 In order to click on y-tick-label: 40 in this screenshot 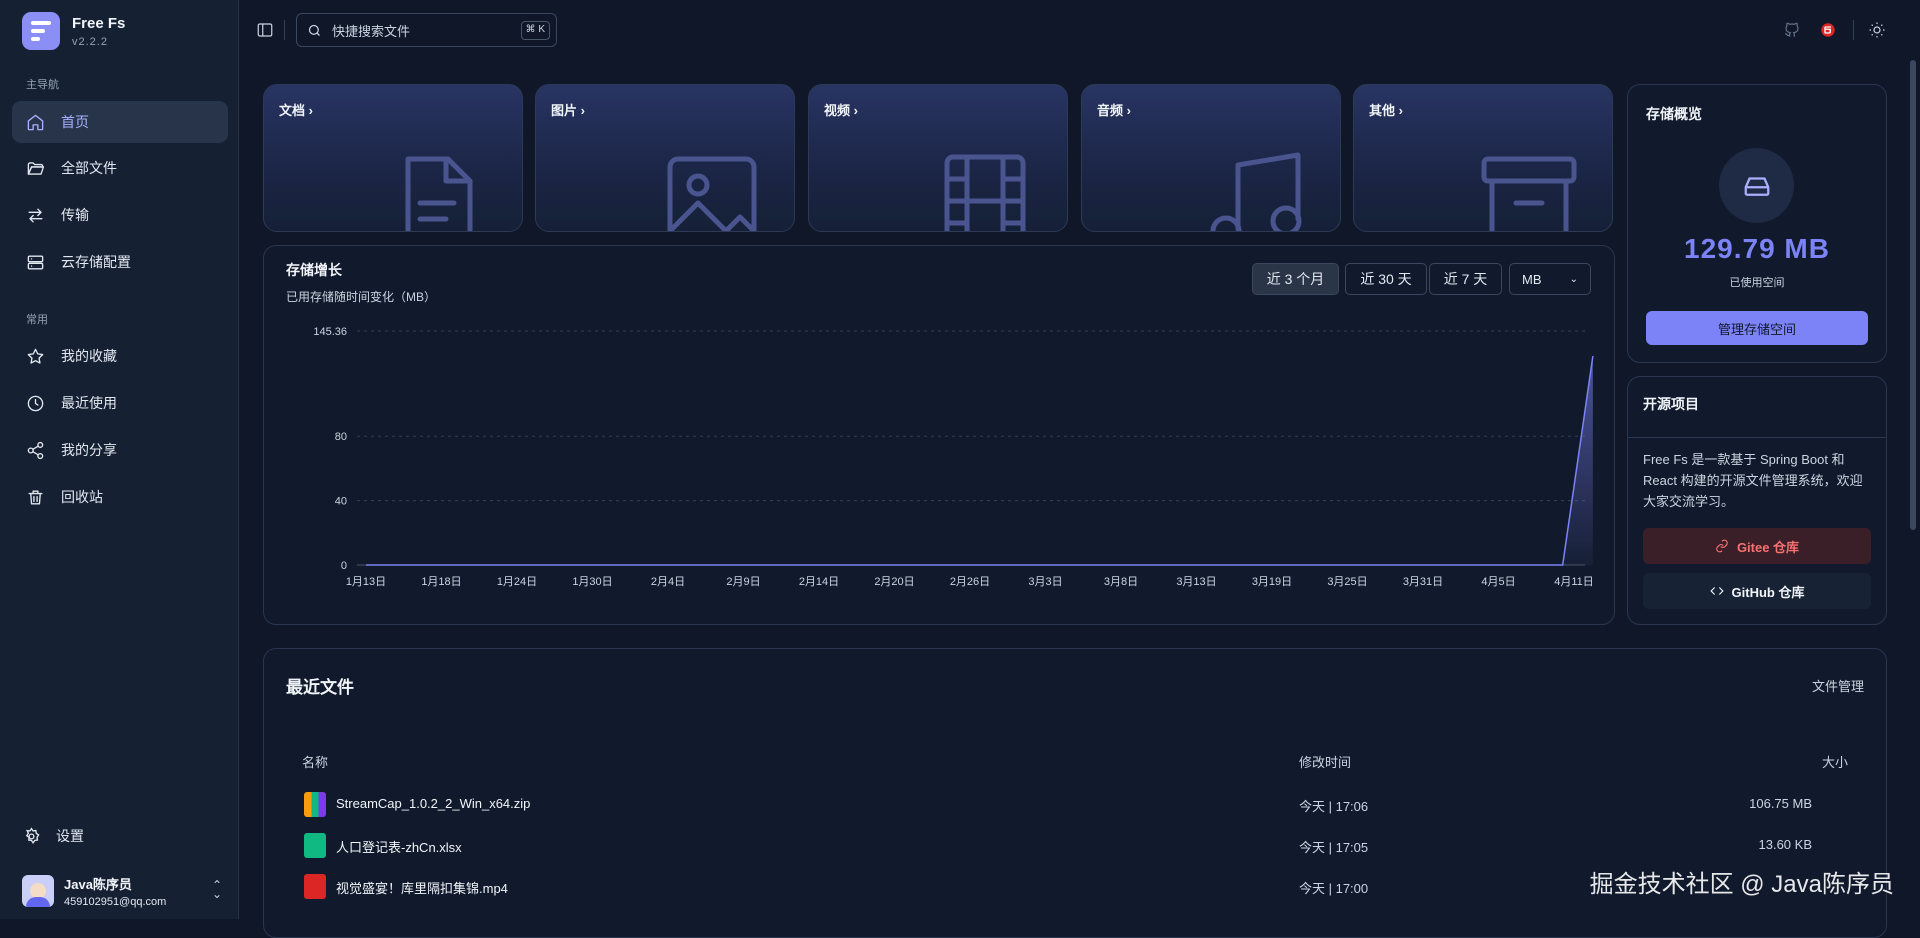, I will do `click(341, 502)`.